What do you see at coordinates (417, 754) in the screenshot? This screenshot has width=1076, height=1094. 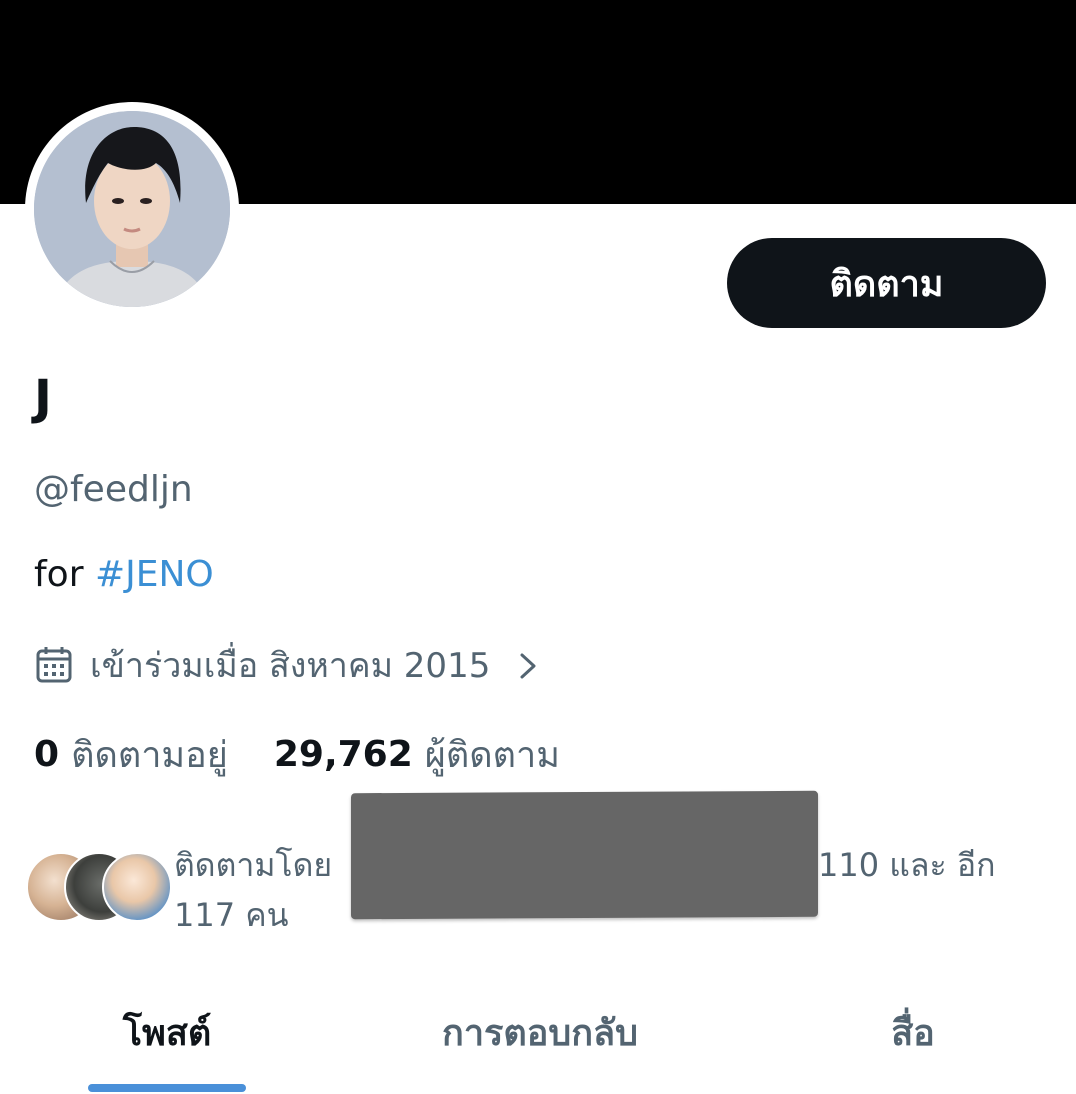 I see `followers-stat: 29,762 ผู้ติดตาม` at bounding box center [417, 754].